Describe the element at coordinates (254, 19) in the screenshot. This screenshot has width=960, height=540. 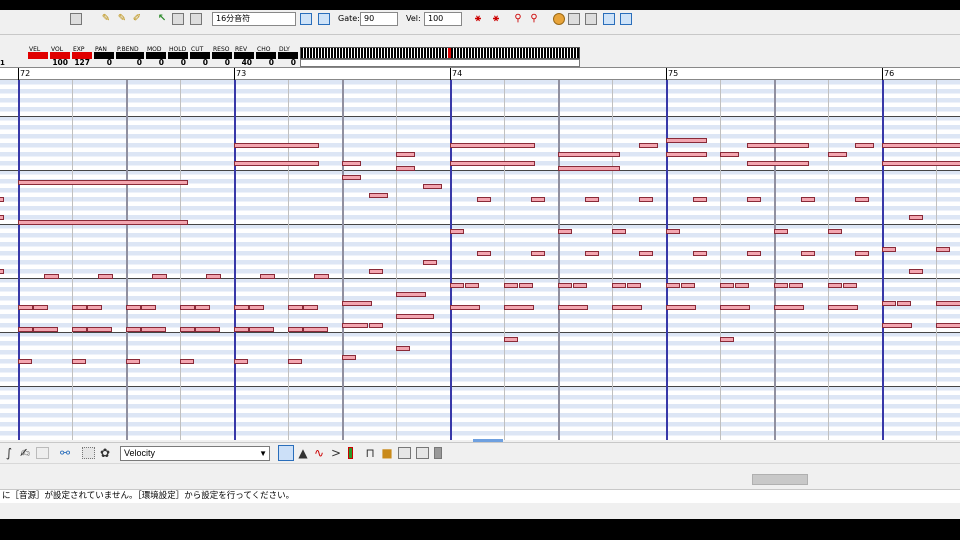
I see `quantize-select: 16分音符` at that location.